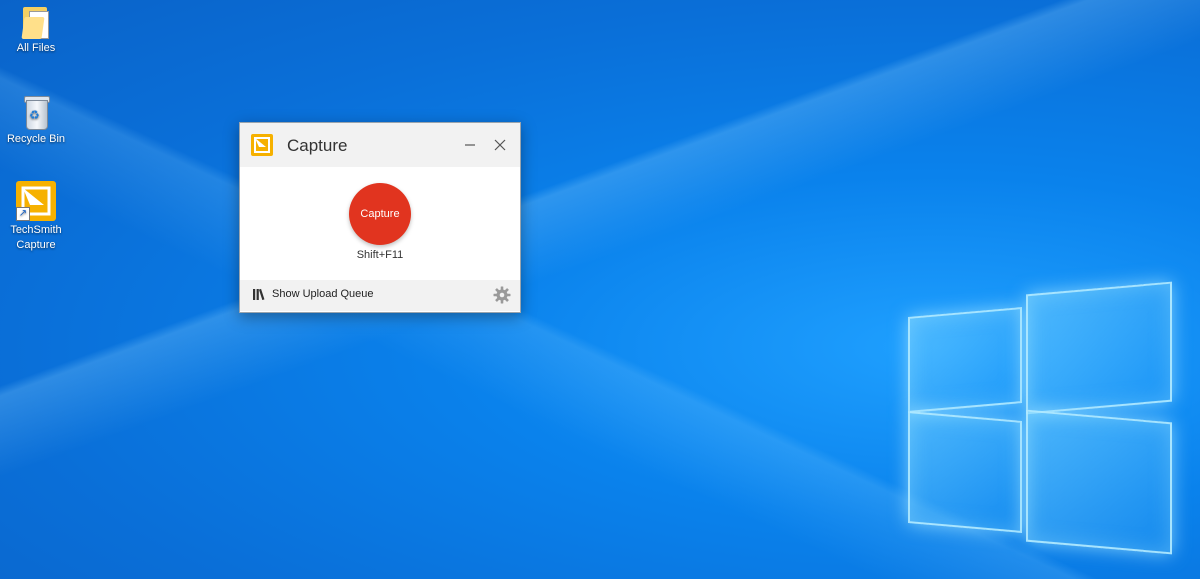 The width and height of the screenshot is (1200, 579). I want to click on desktop-icon-label: All Files, so click(36, 48).